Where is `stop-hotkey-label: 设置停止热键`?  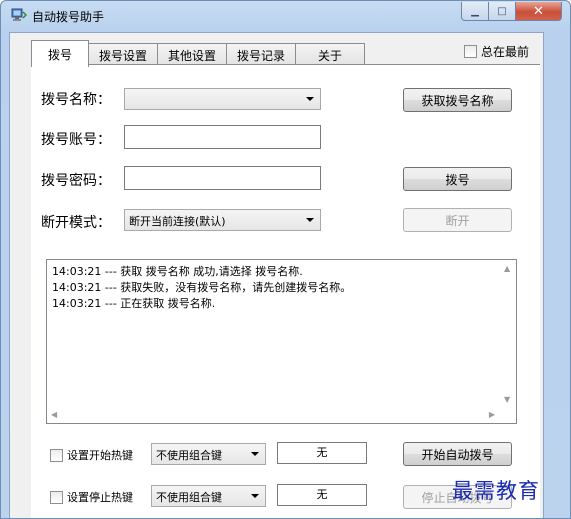 stop-hotkey-label: 设置停止热键 is located at coordinates (100, 497).